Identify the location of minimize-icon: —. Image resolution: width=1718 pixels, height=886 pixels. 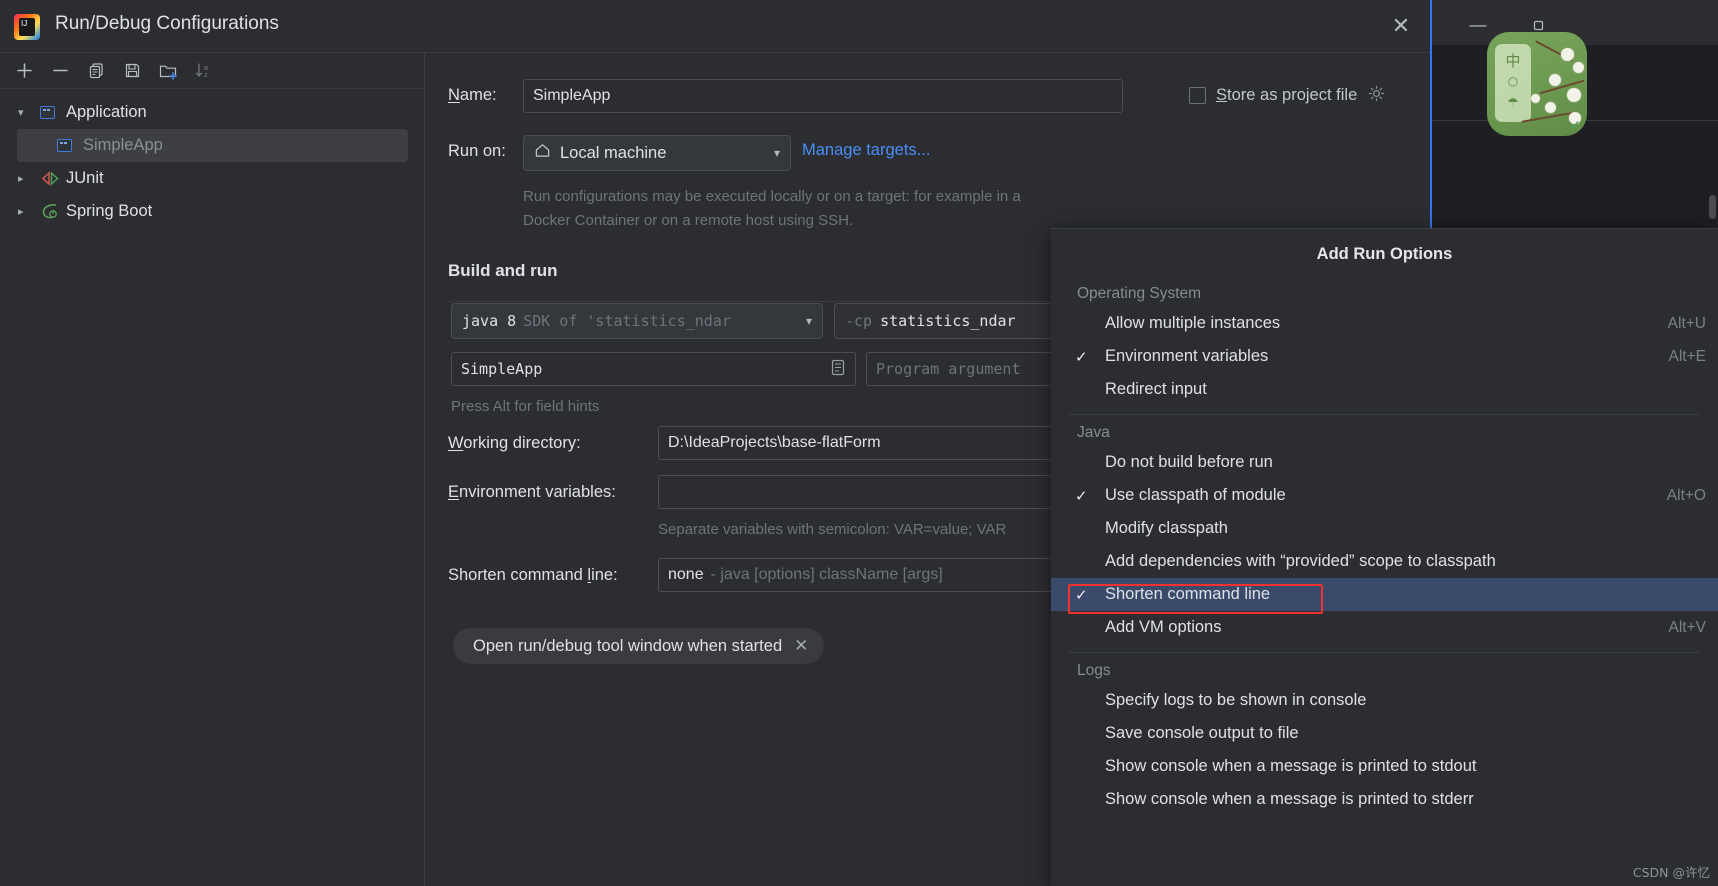
(1478, 25).